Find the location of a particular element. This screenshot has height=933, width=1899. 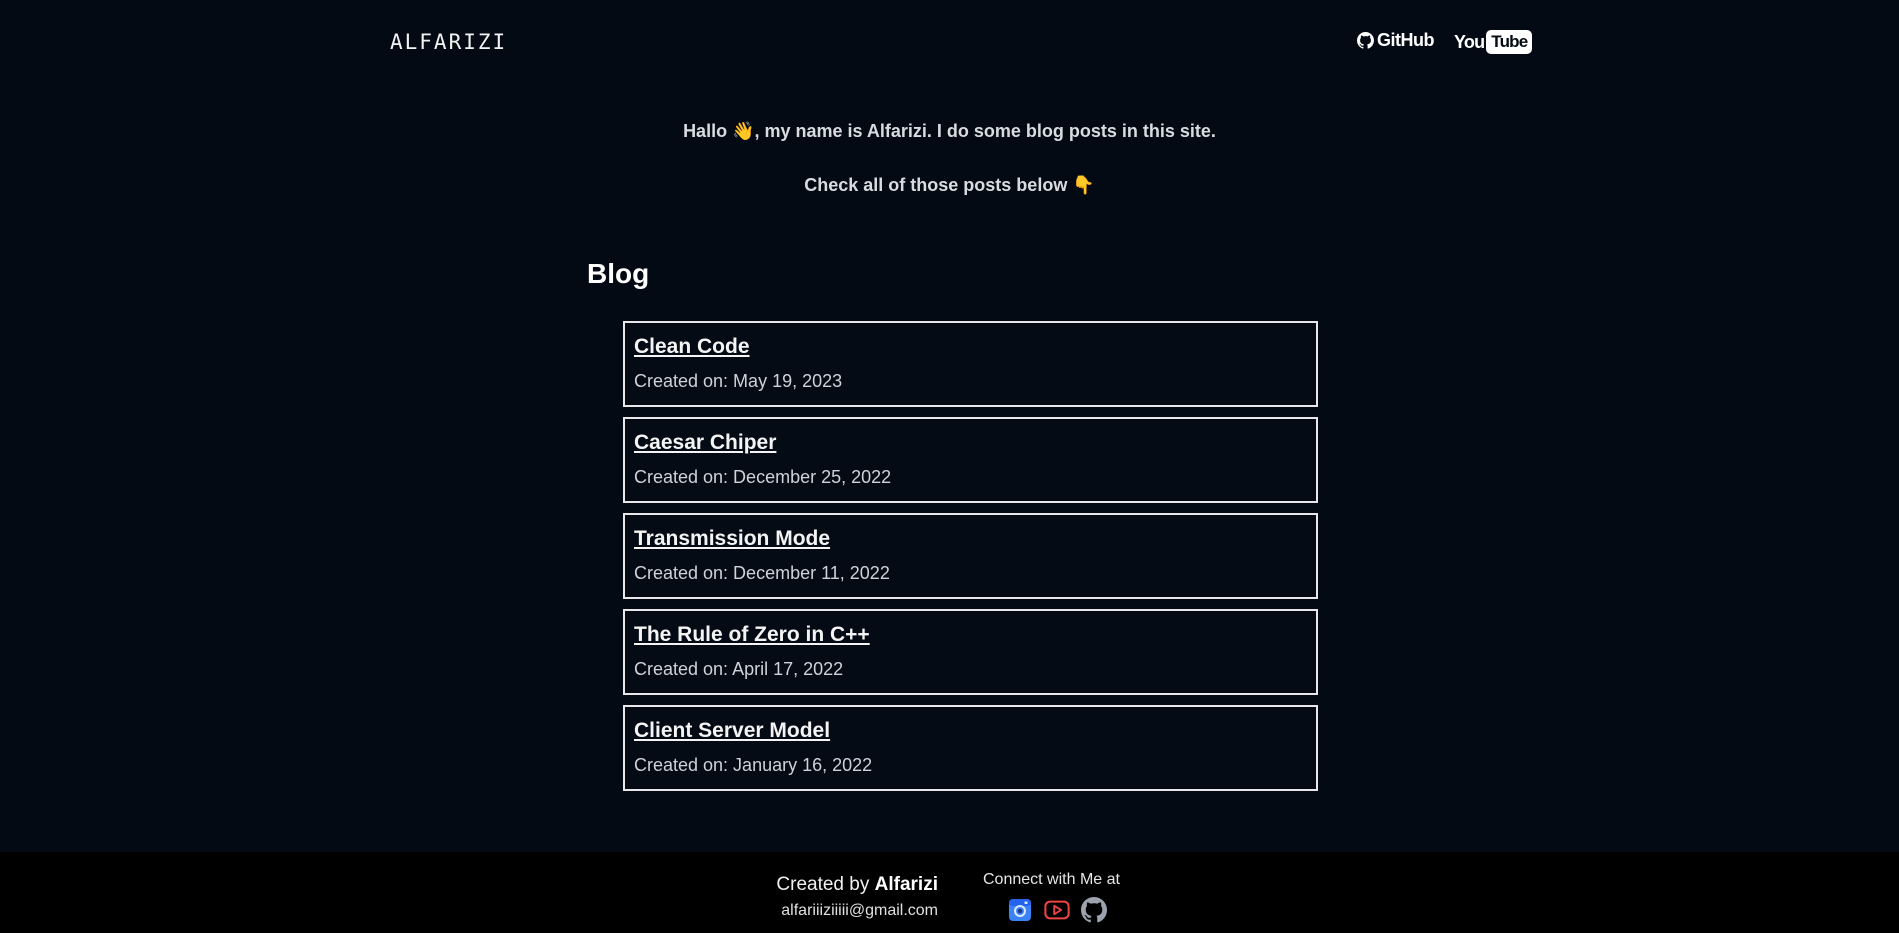

github-nav-label: GitHub is located at coordinates (1406, 40).